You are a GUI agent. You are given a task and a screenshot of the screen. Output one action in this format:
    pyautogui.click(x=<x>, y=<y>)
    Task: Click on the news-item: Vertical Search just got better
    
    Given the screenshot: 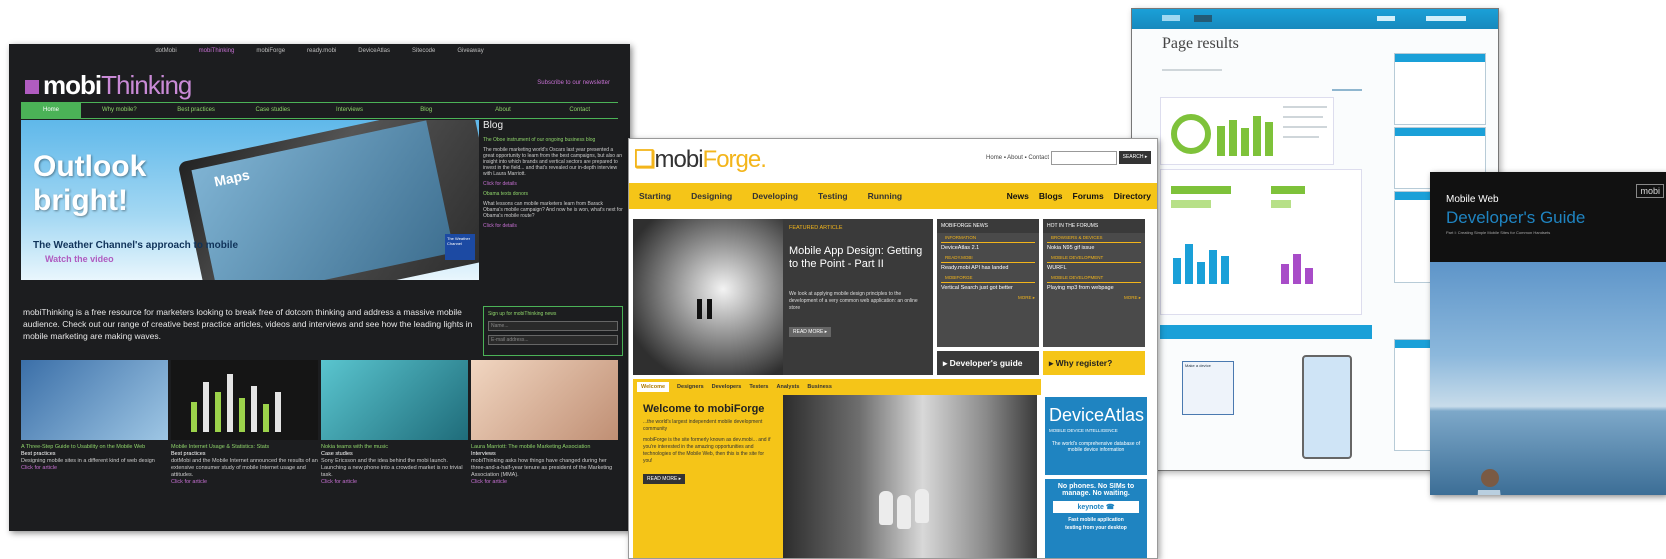 What is the action you would take?
    pyautogui.click(x=988, y=288)
    